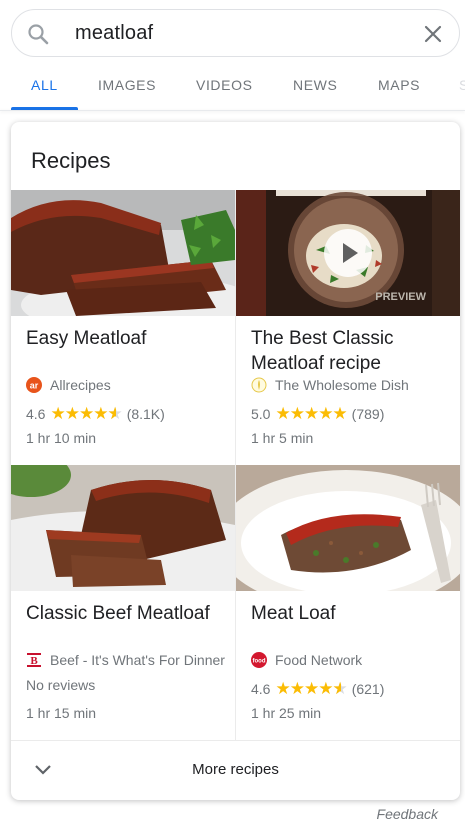 Image resolution: width=465 pixels, height=835 pixels. What do you see at coordinates (368, 414) in the screenshot?
I see `review-count: (789)` at bounding box center [368, 414].